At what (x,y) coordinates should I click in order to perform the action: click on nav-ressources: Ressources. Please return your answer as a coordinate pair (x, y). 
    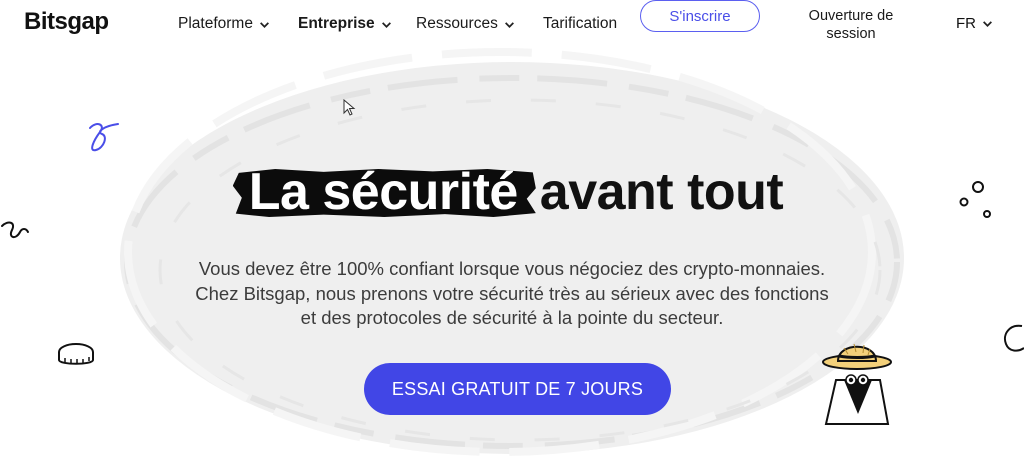
    Looking at the image, I should click on (465, 24).